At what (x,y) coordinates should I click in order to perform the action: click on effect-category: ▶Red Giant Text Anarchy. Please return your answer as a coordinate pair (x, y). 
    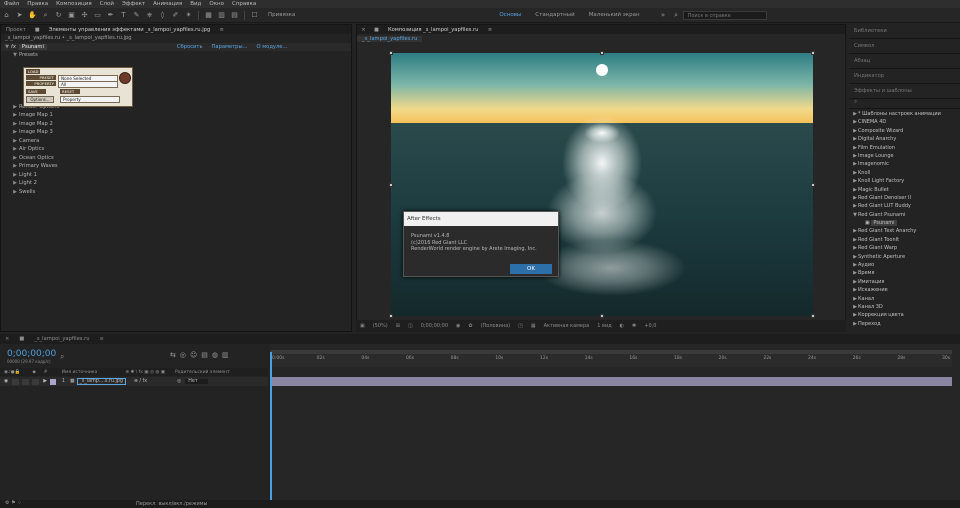
    Looking at the image, I should click on (904, 231).